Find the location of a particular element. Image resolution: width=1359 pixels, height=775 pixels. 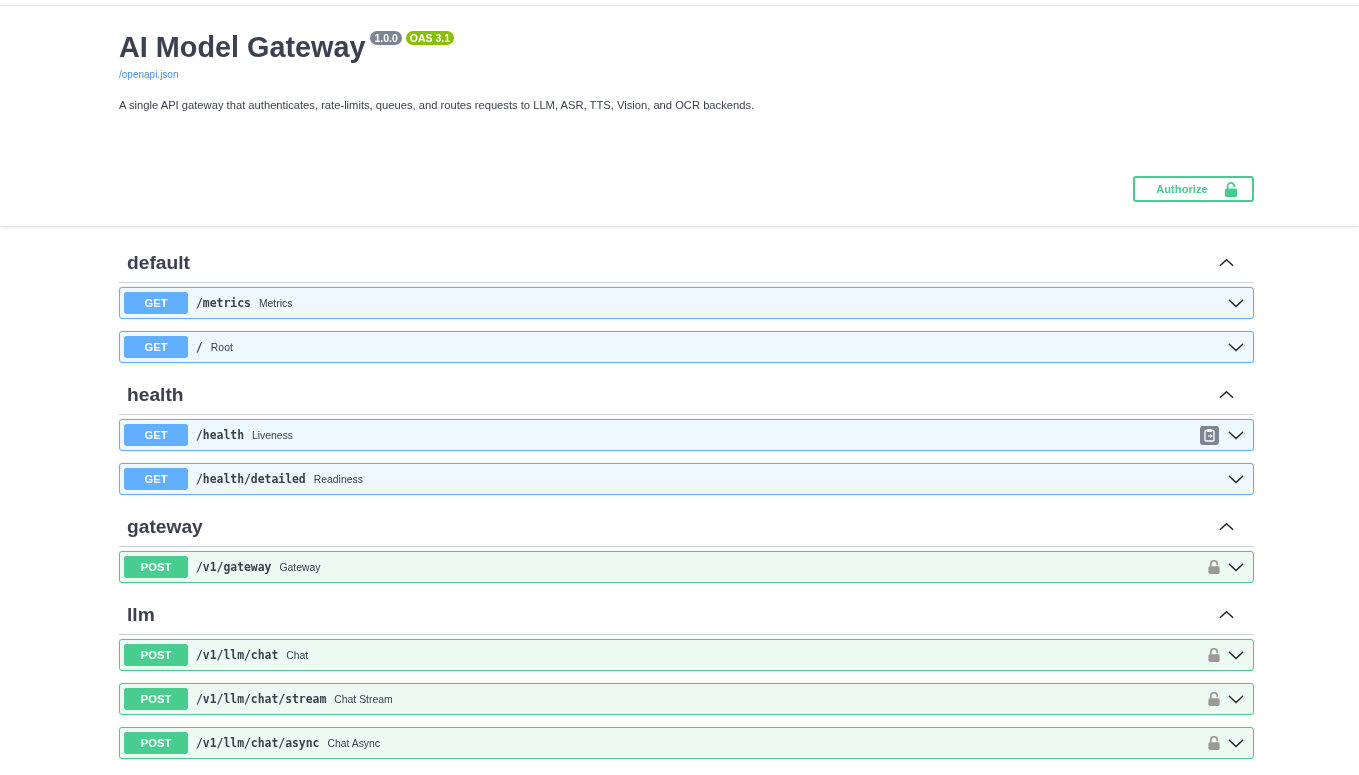

version-badge: 1.0.0 is located at coordinates (386, 38).